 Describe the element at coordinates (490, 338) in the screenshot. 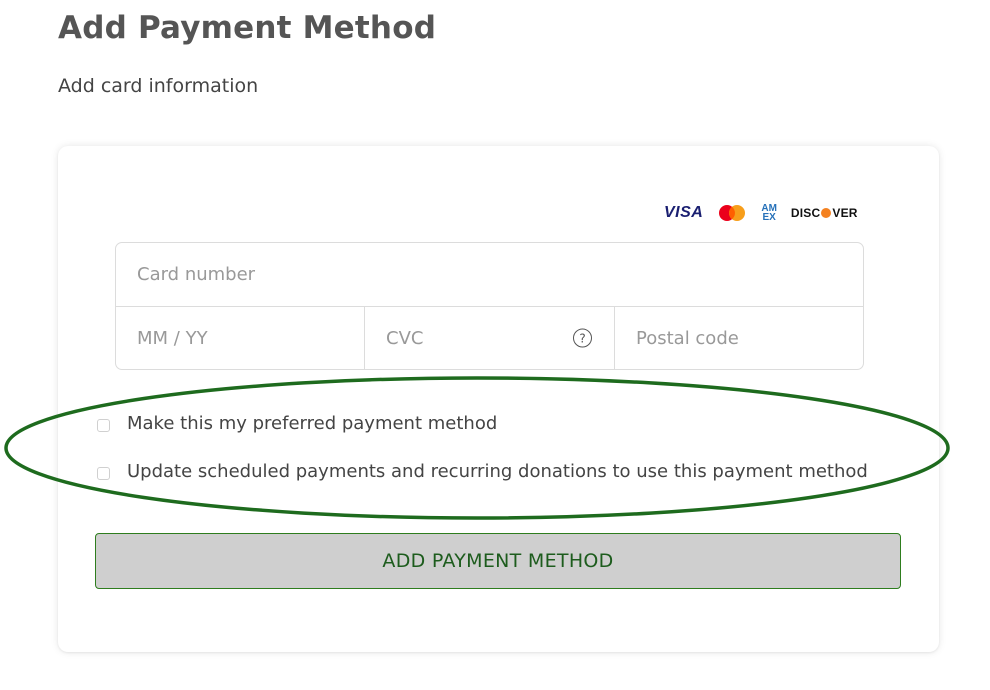

I see `cvc-input: CVC ?` at that location.